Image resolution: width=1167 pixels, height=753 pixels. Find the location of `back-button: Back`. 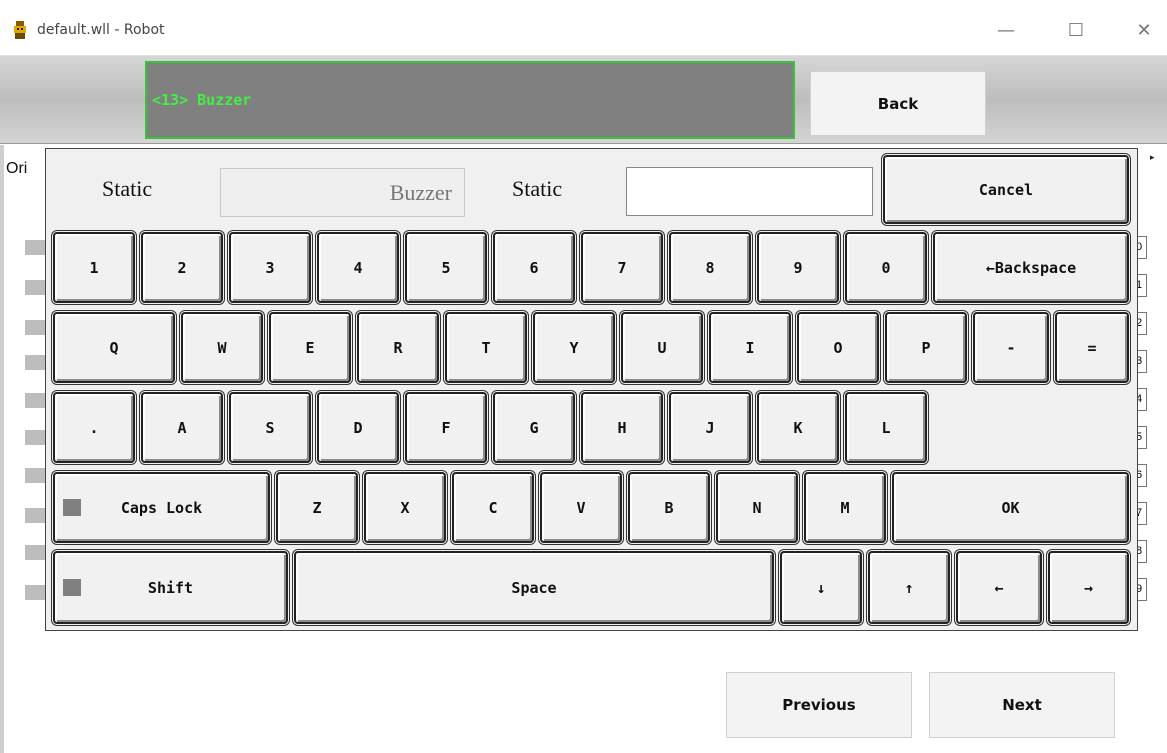

back-button: Back is located at coordinates (898, 103).